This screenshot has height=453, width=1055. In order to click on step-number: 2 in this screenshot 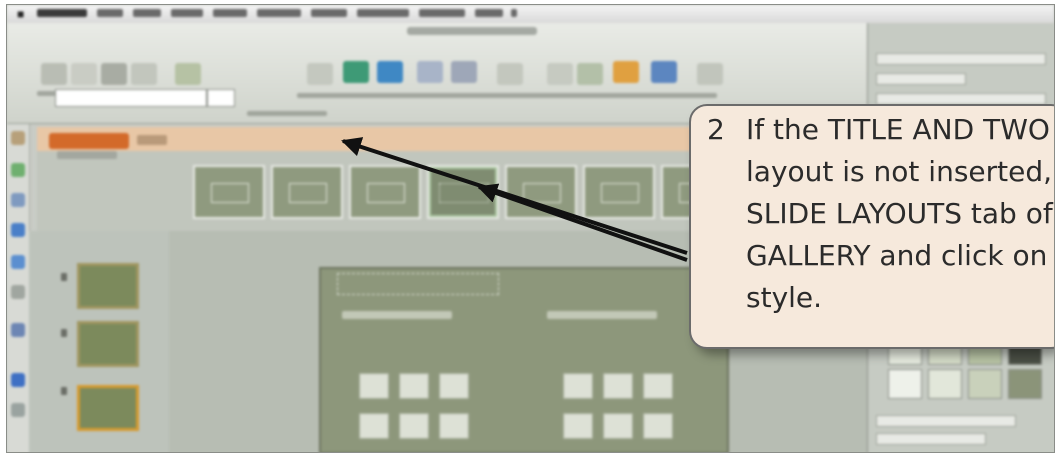, I will do `click(716, 129)`.